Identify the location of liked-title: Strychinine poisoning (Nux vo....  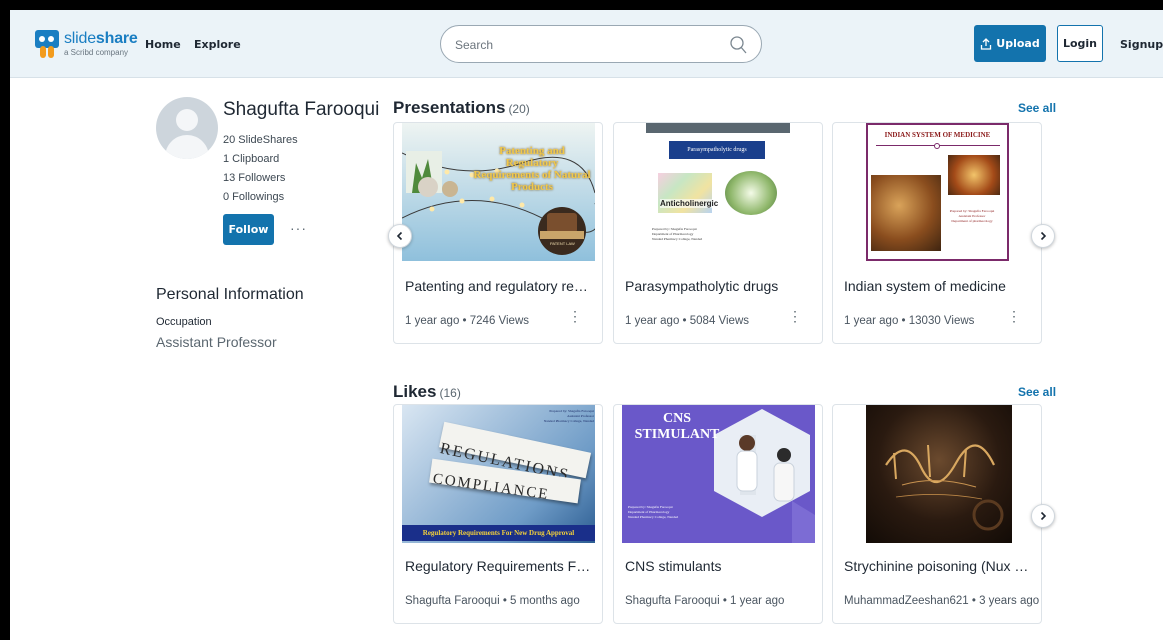
(939, 566).